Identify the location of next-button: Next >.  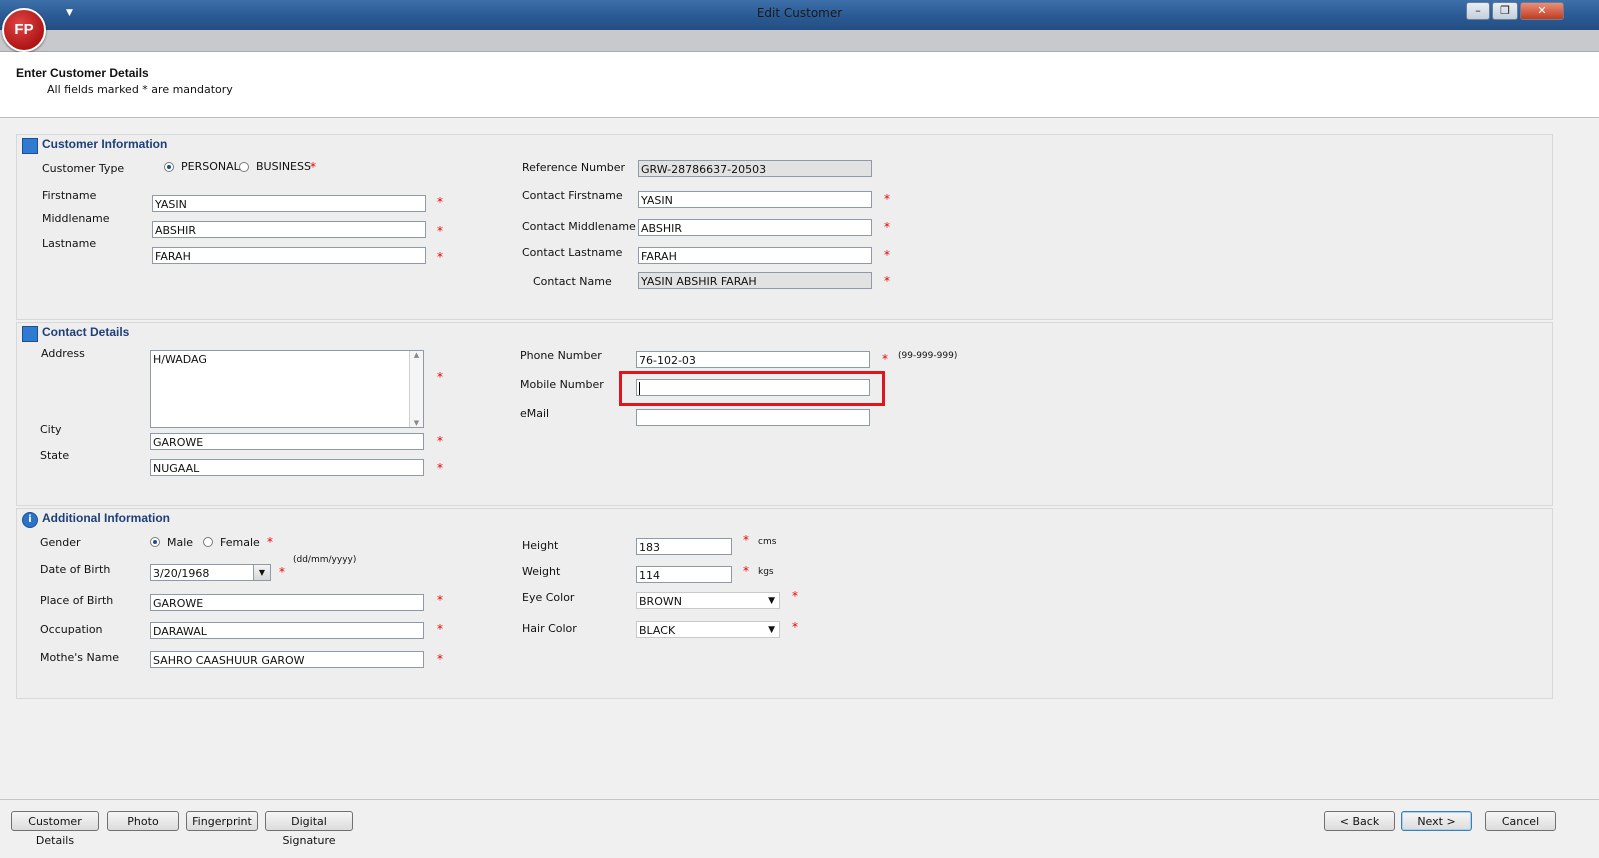
(1436, 821).